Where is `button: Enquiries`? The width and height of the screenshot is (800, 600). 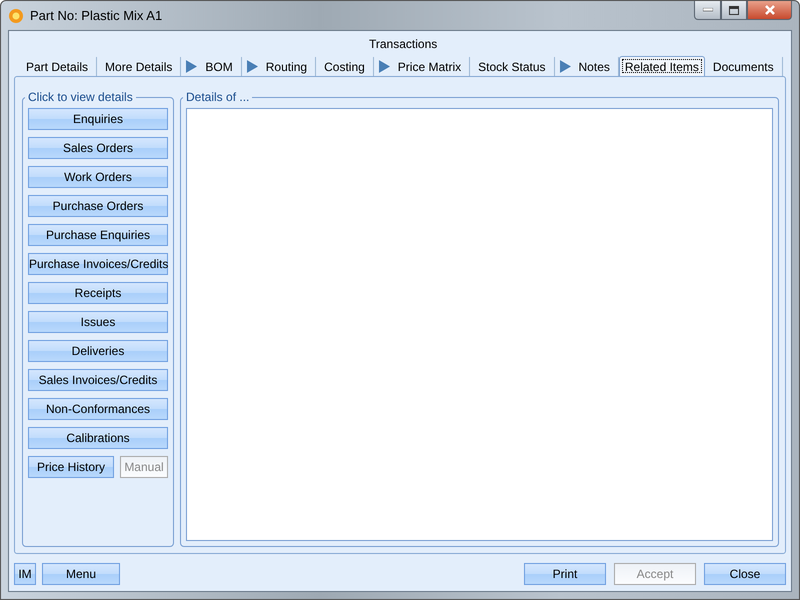
button: Enquiries is located at coordinates (98, 119).